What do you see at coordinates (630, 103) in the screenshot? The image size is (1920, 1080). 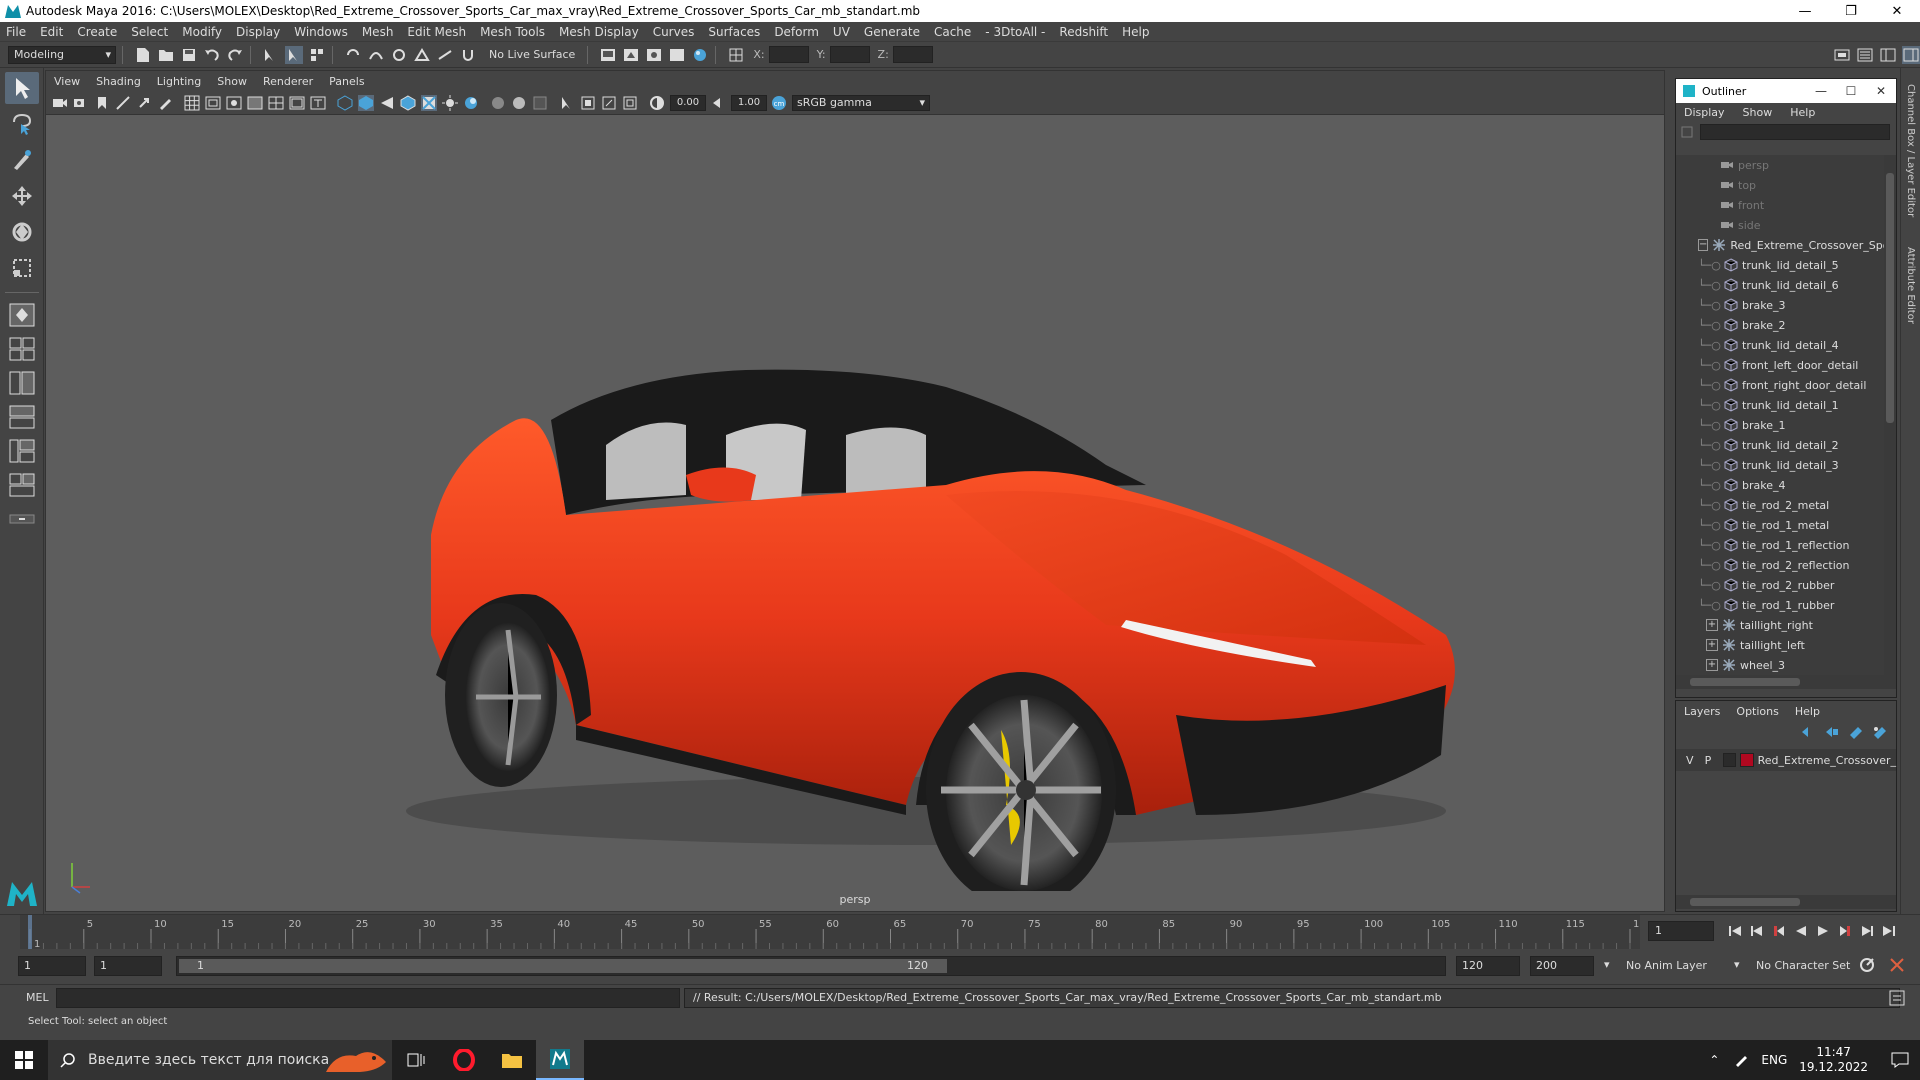 I see `hud-icon` at bounding box center [630, 103].